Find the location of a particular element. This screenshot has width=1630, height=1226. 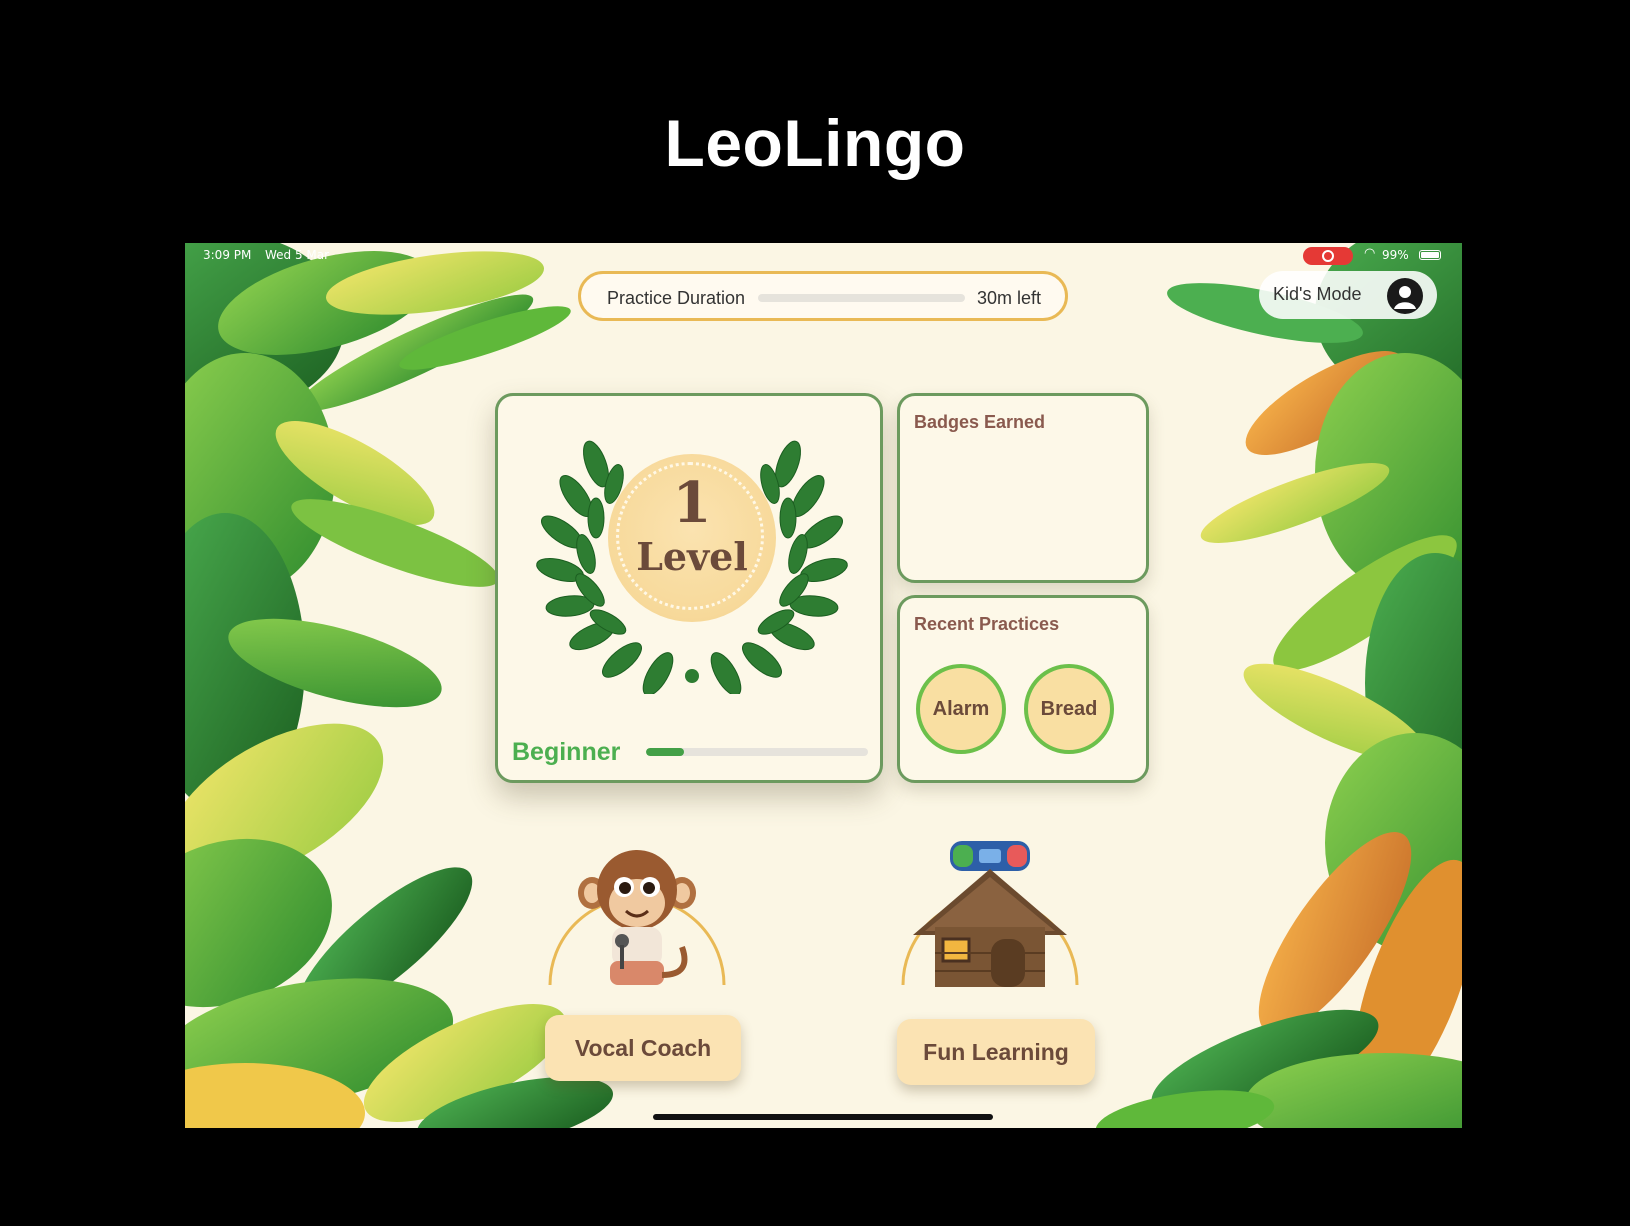

wifi-icon: ◠ is located at coordinates (1370, 253).